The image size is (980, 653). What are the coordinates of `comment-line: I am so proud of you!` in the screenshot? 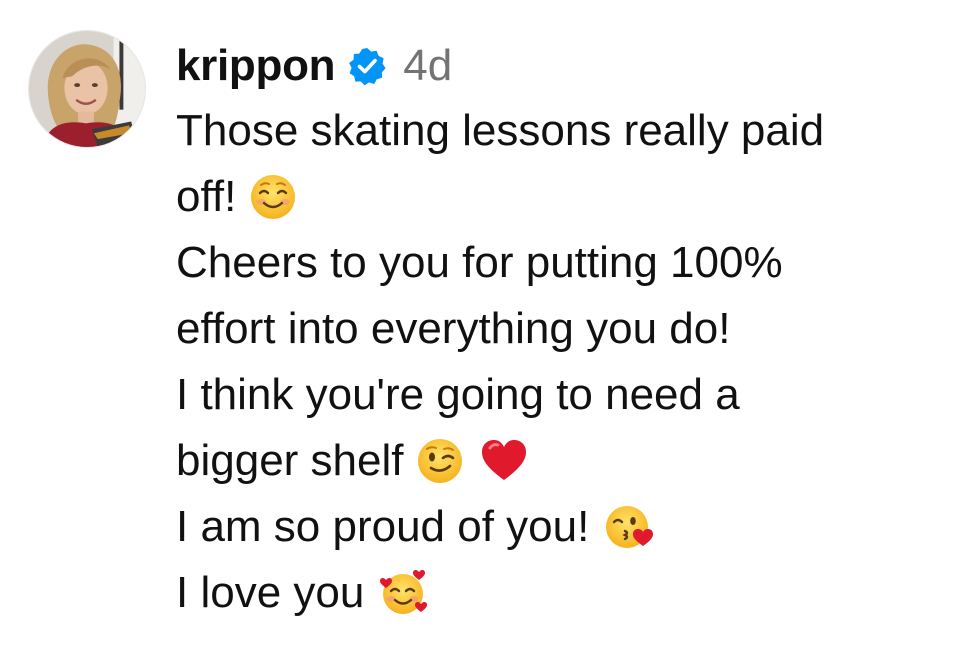 It's located at (573, 527).